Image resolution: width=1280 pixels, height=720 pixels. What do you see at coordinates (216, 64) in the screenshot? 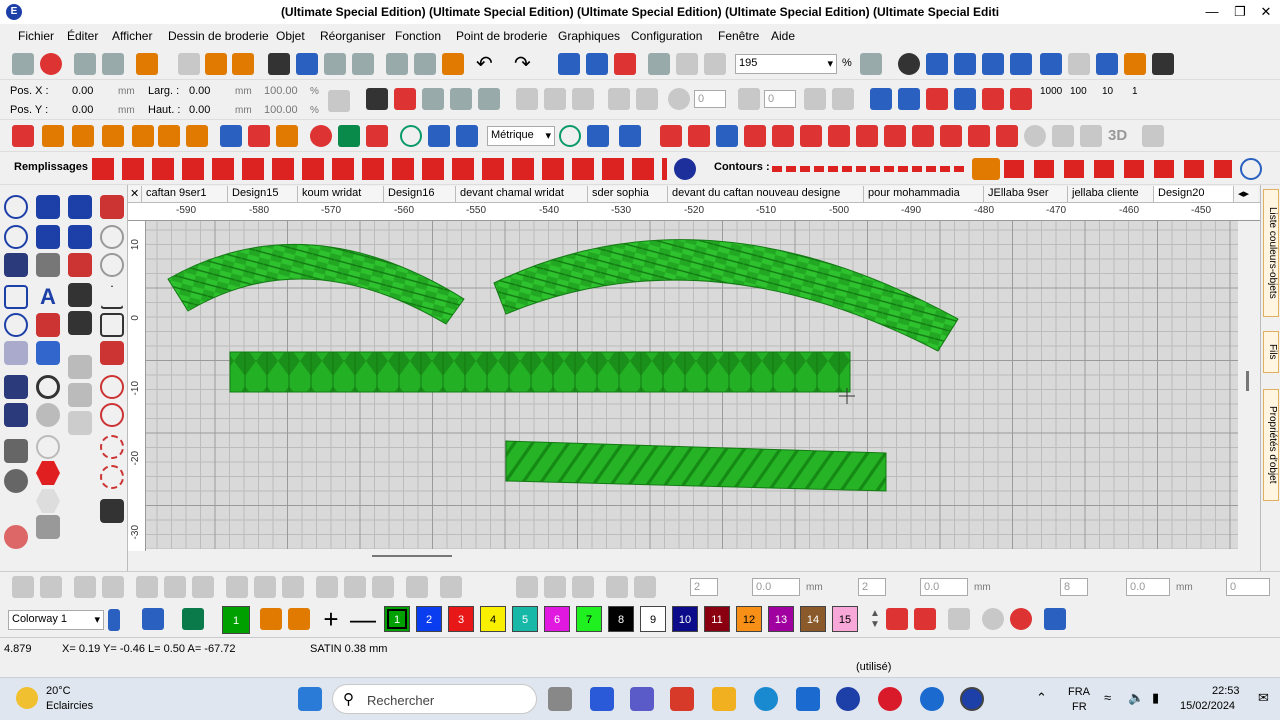
I see `open-folder-icon` at bounding box center [216, 64].